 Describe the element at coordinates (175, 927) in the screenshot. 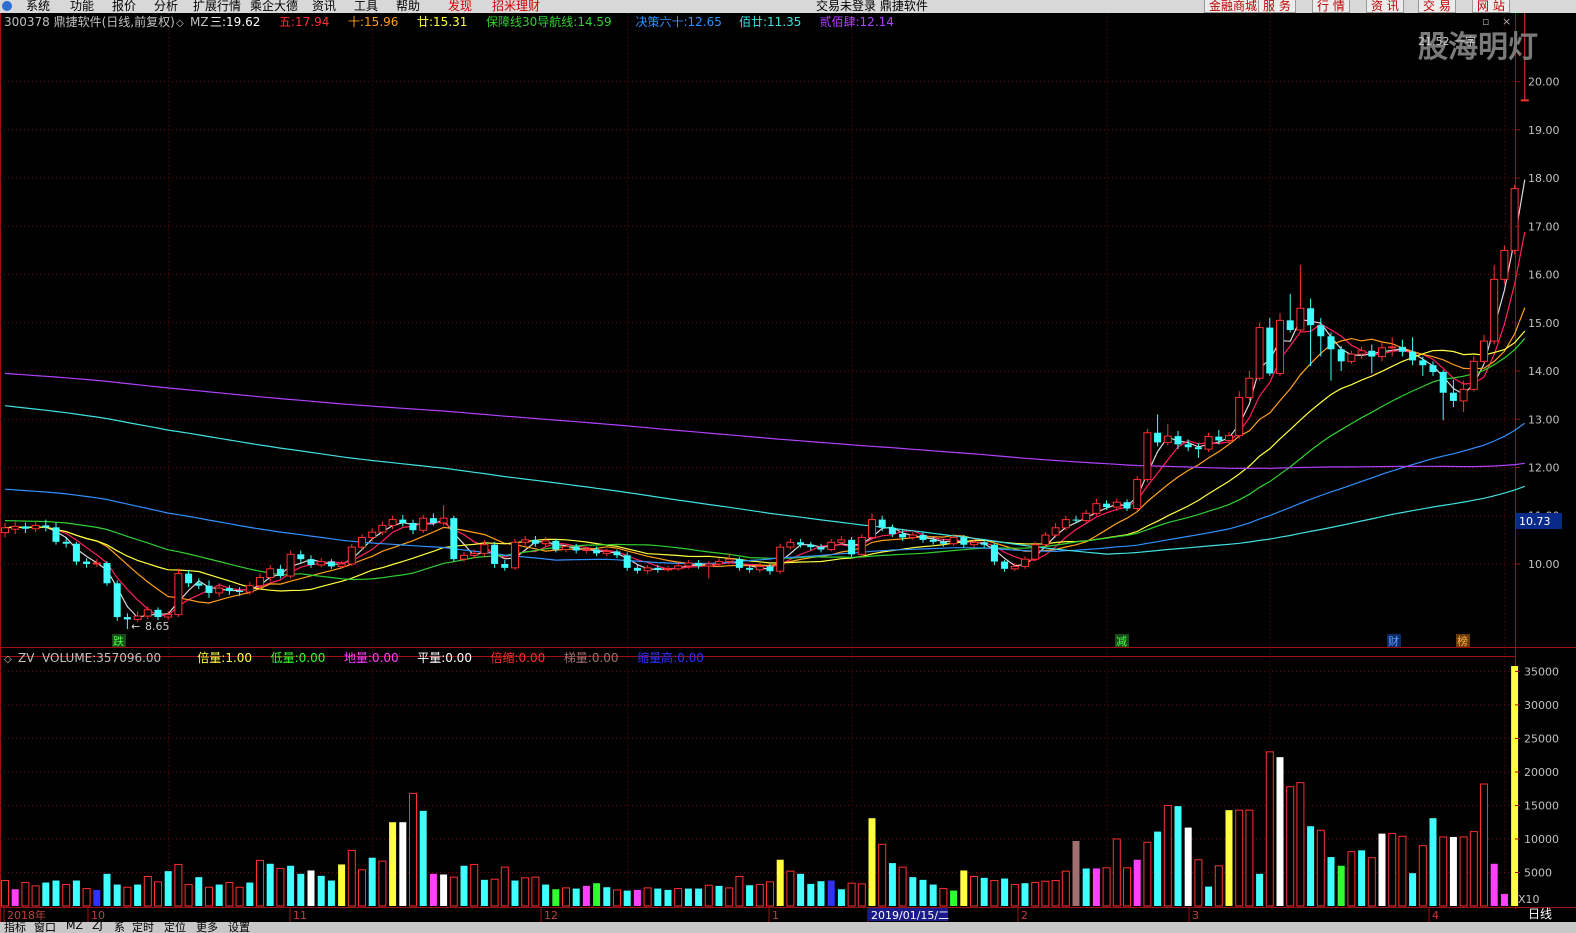

I see `tab-locate: 定位` at that location.